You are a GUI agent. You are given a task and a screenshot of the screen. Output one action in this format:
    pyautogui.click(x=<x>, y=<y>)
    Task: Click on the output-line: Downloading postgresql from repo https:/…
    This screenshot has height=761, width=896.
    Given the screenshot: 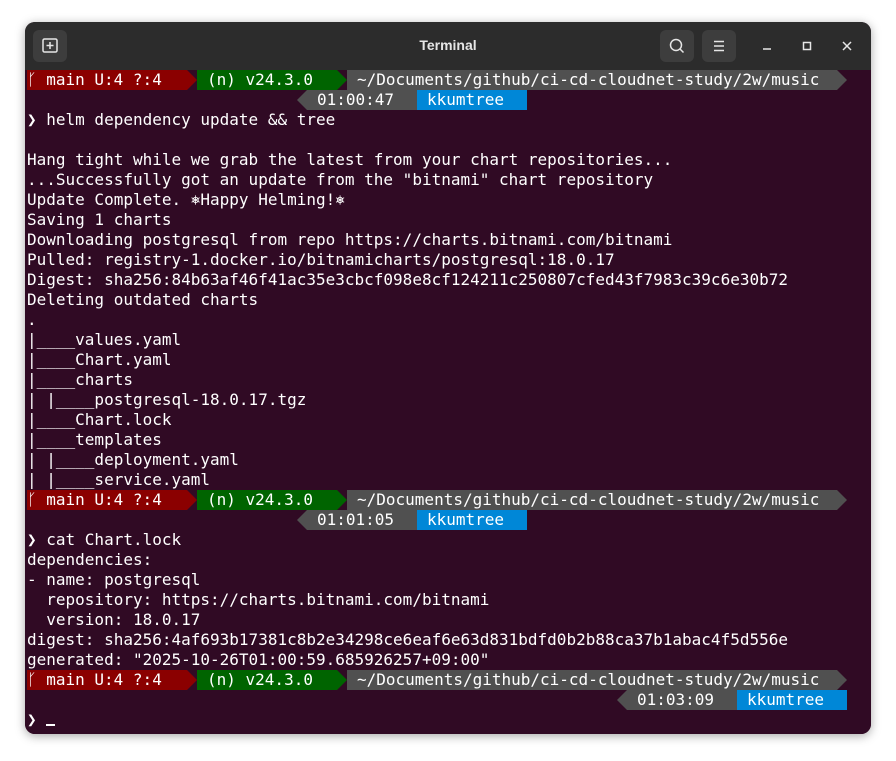 What is the action you would take?
    pyautogui.click(x=350, y=239)
    